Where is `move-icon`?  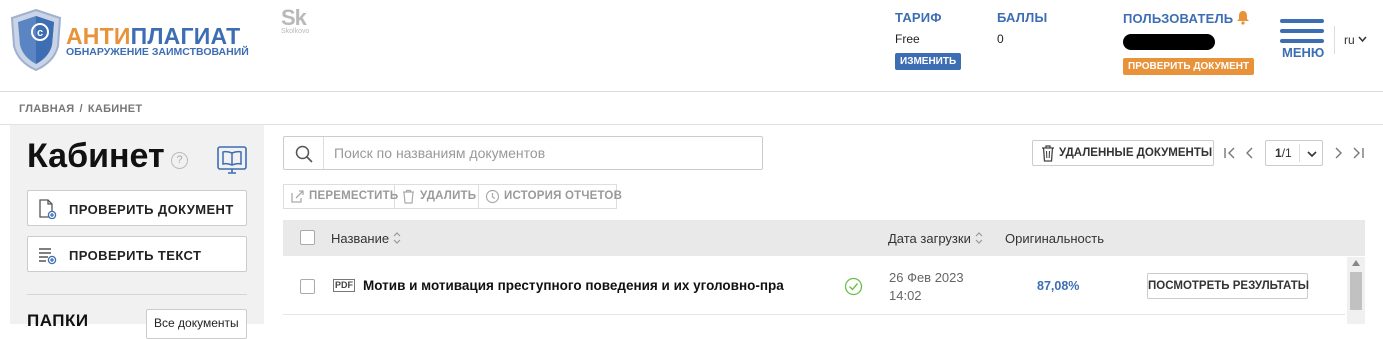
move-icon is located at coordinates (297, 196).